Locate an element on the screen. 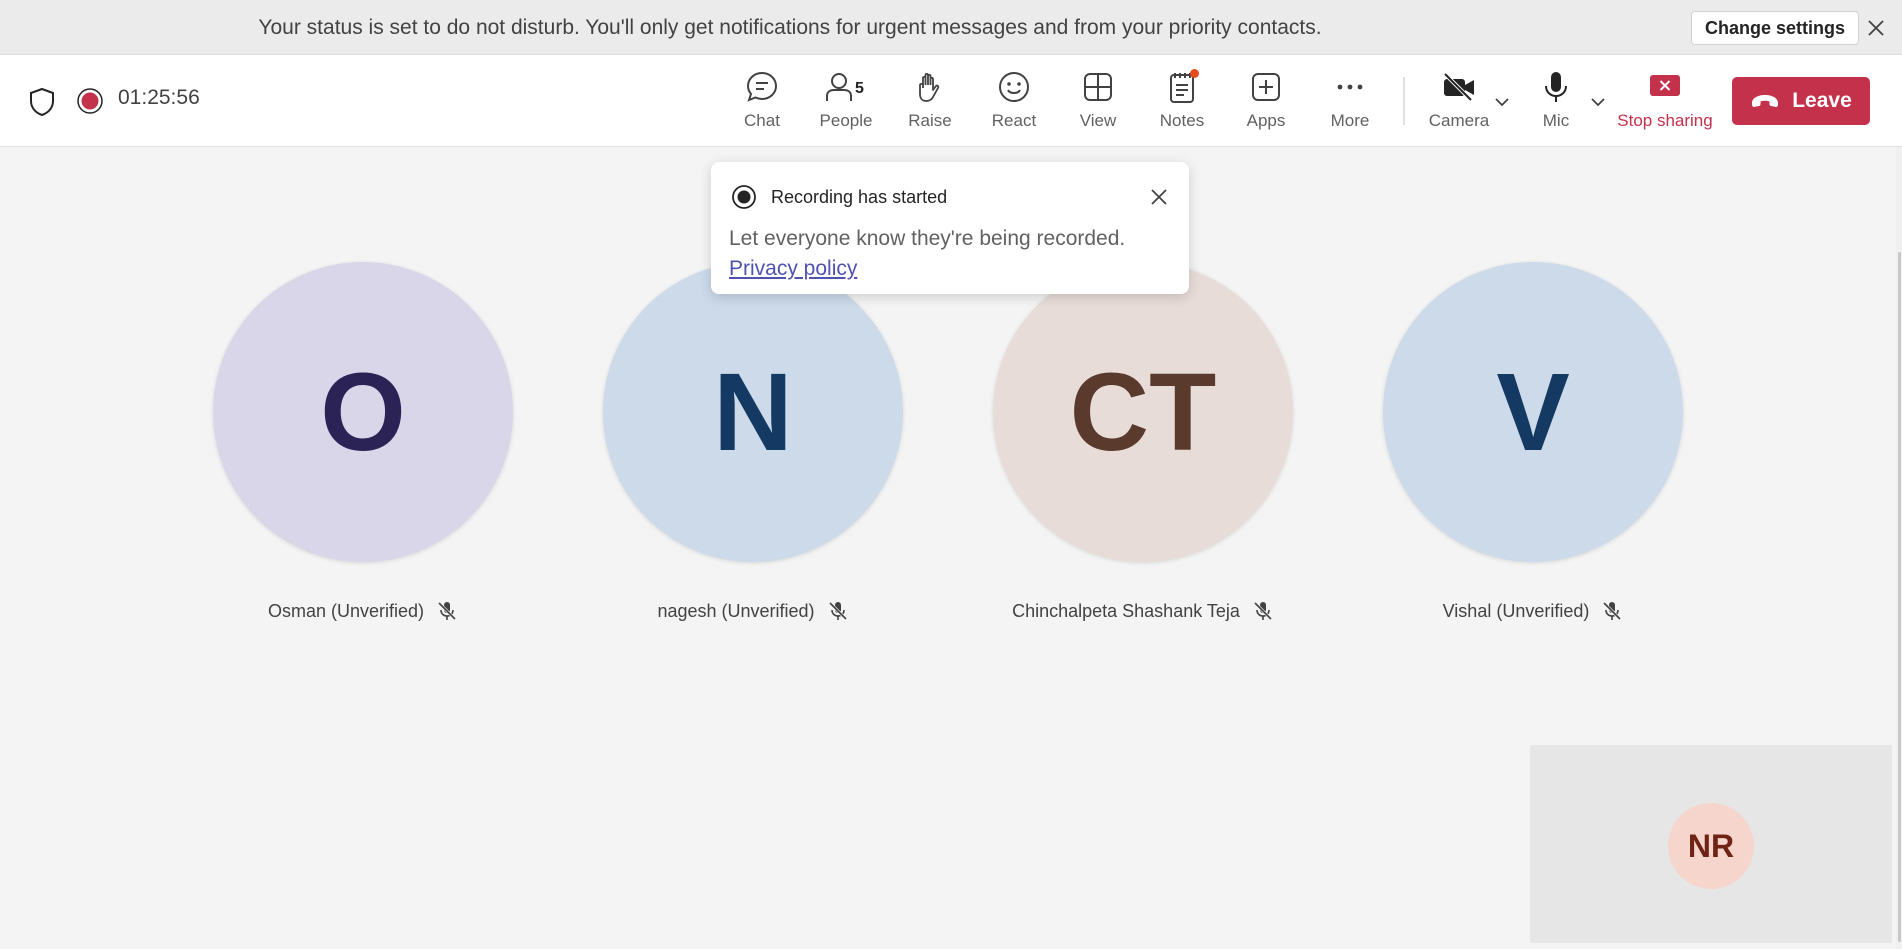 The image size is (1902, 949). participant-name: Osman (Unverified) is located at coordinates (346, 610).